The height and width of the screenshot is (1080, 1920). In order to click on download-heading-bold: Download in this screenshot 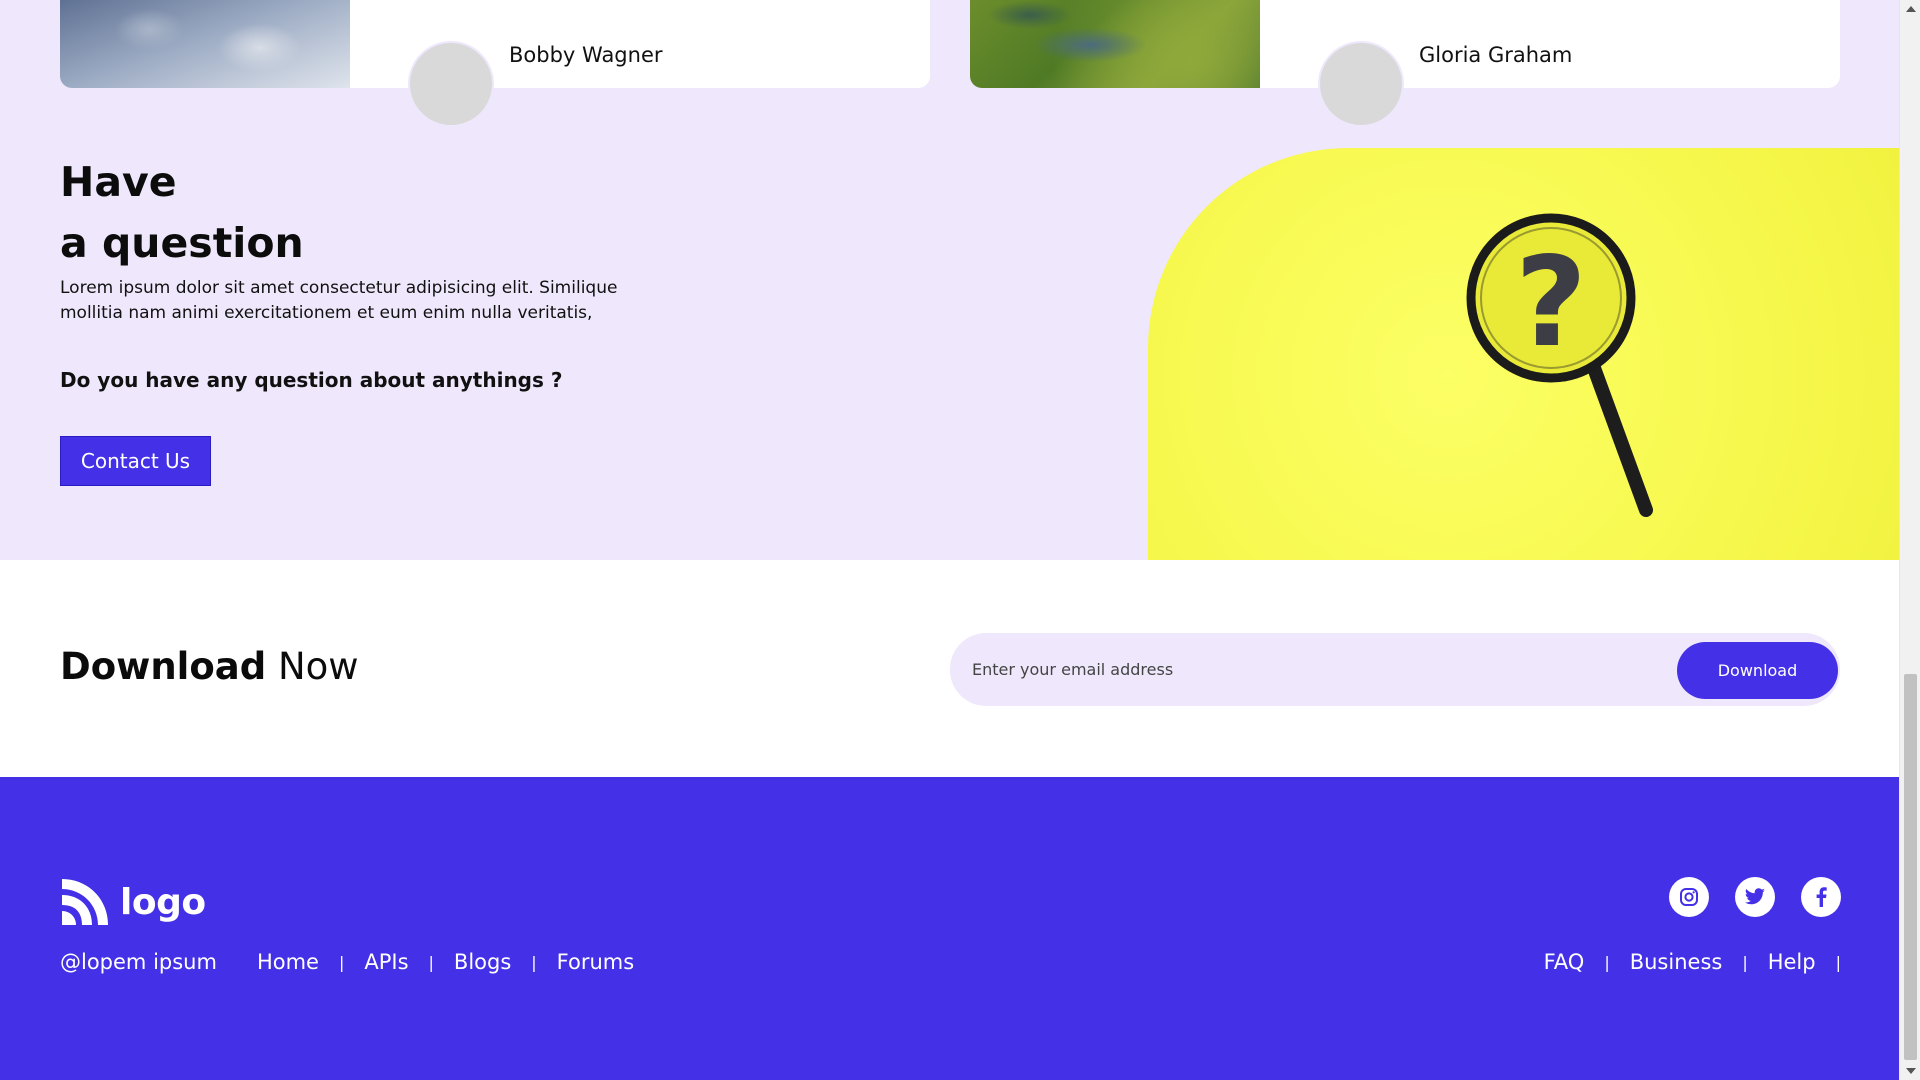, I will do `click(163, 666)`.